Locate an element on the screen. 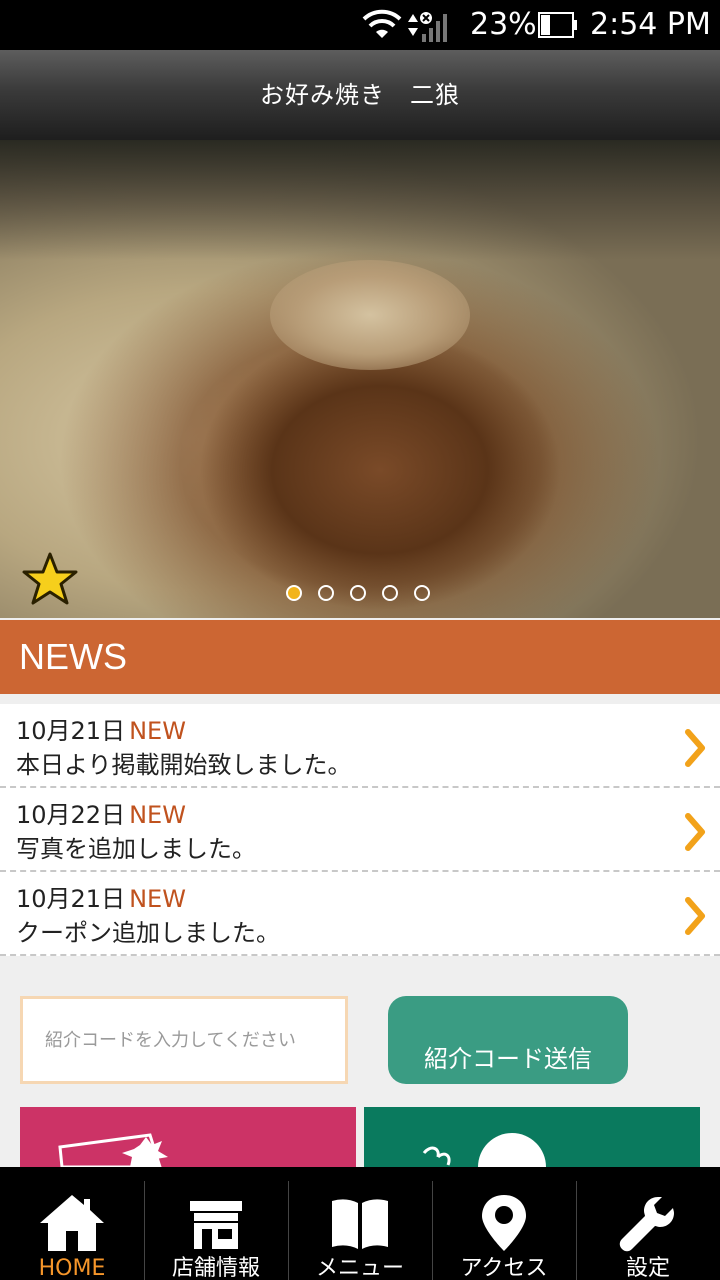  stamp-tile is located at coordinates (532, 1137).